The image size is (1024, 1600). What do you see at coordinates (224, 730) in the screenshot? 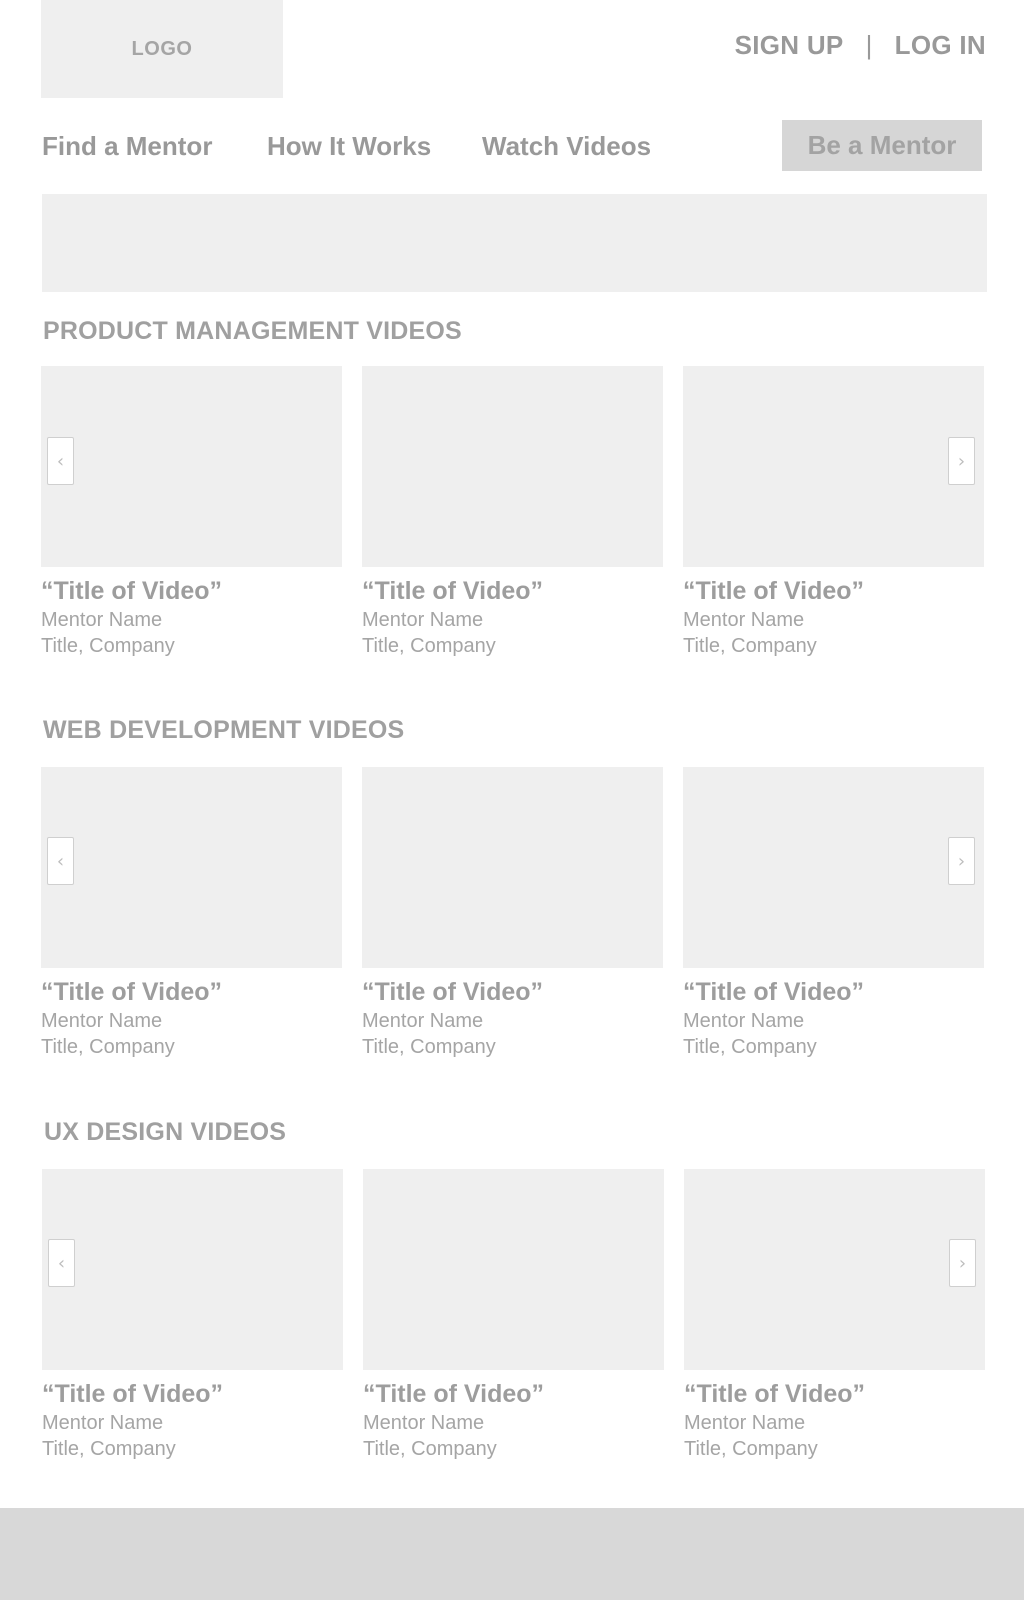
I see `section-title-web-development: WEB DEVELOPMENT VIDEOS` at bounding box center [224, 730].